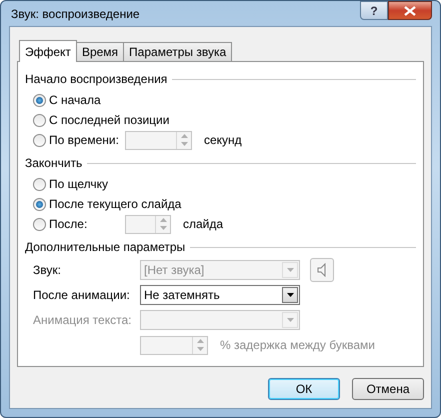 The width and height of the screenshot is (441, 418). Describe the element at coordinates (220, 295) in the screenshot. I see `dropdown: Не затемнять` at that location.